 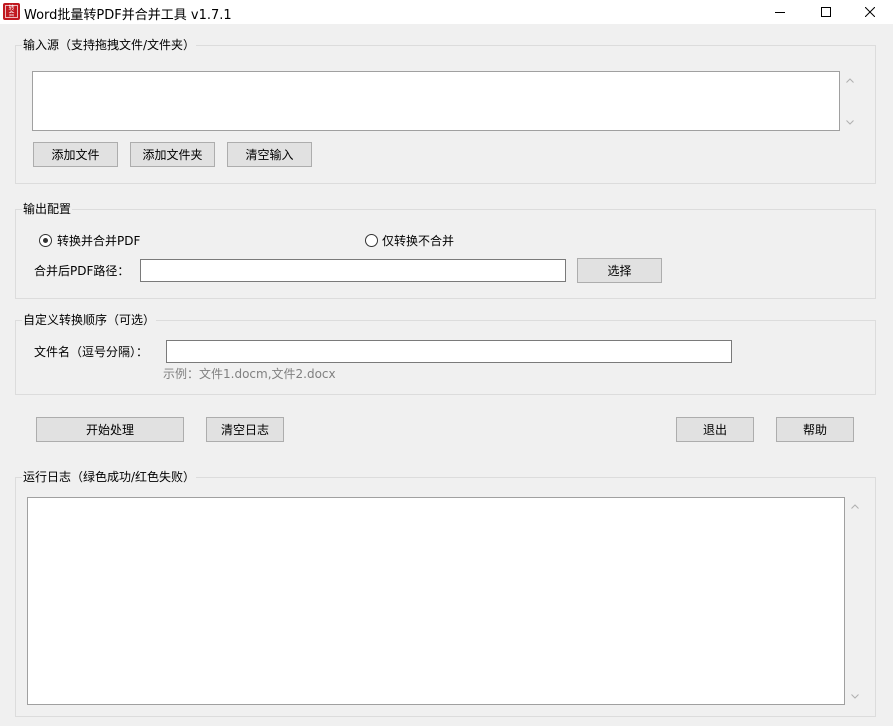 What do you see at coordinates (128, 15) in the screenshot?
I see `window-title: Word批量转PDF并合并工具 v1.7.1` at bounding box center [128, 15].